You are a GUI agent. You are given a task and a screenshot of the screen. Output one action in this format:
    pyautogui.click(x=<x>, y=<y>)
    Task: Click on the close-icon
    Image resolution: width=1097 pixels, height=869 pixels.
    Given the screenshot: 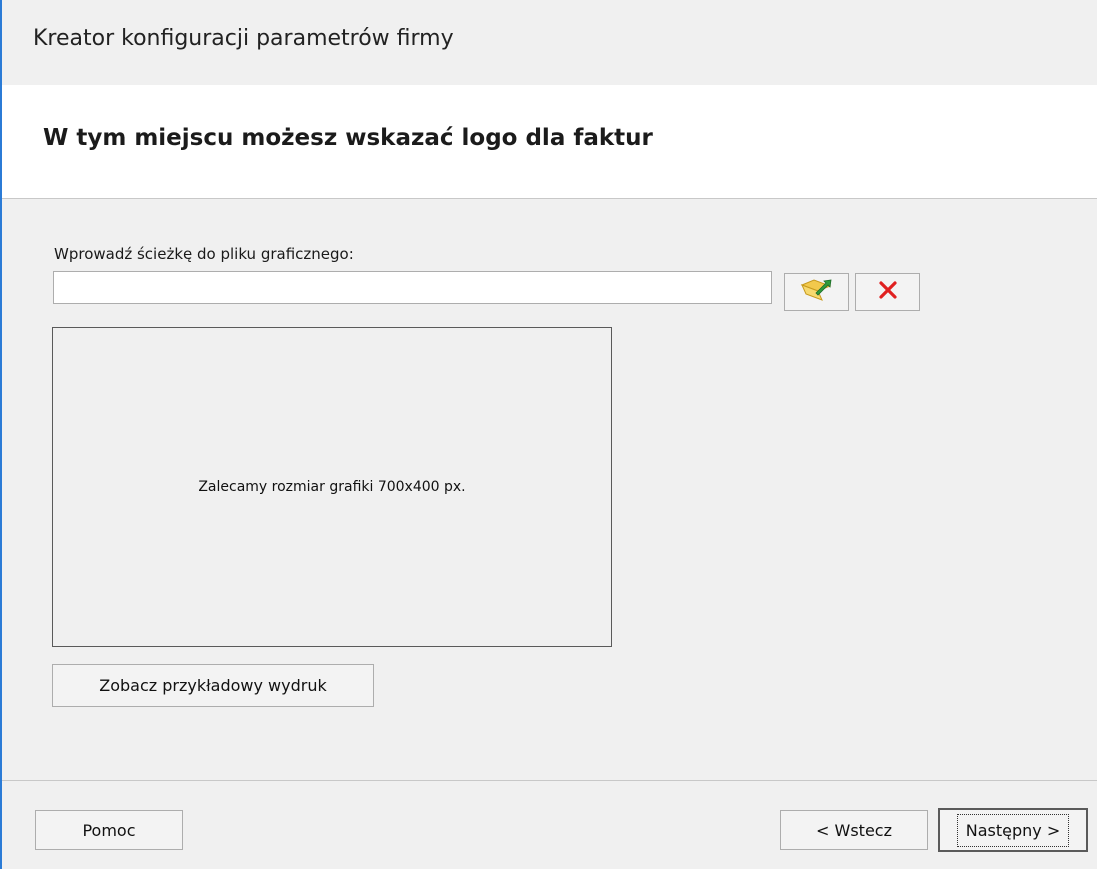 What is the action you would take?
    pyautogui.click(x=888, y=292)
    